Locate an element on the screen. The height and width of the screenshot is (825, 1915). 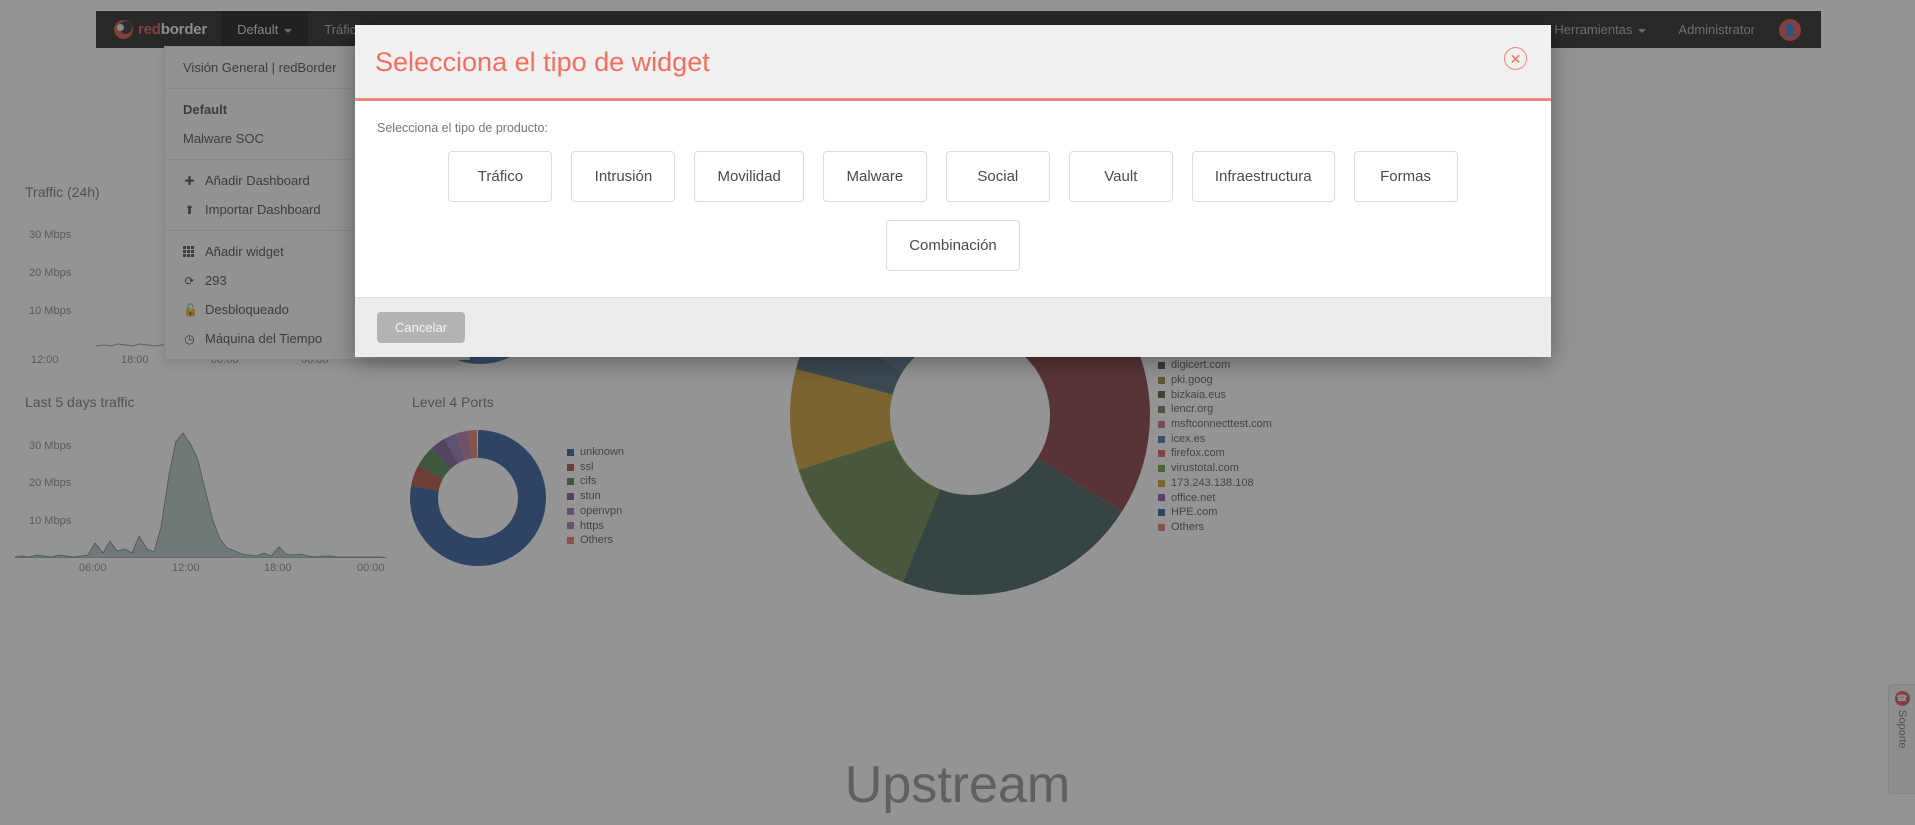
widget-type-formas: Formas is located at coordinates (1405, 176).